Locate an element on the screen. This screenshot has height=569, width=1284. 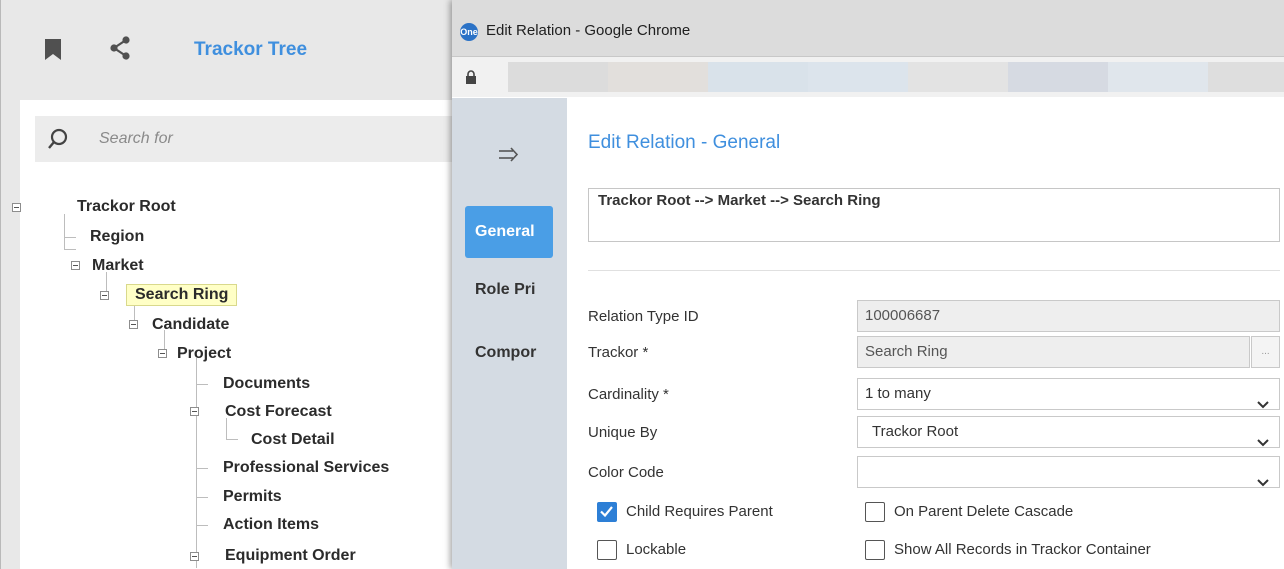
child-requires-parent-label: Child Requires Parent is located at coordinates (699, 511).